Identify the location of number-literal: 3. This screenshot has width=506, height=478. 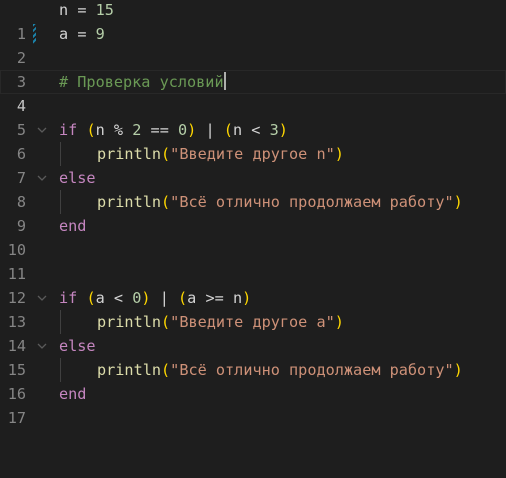
(274, 130).